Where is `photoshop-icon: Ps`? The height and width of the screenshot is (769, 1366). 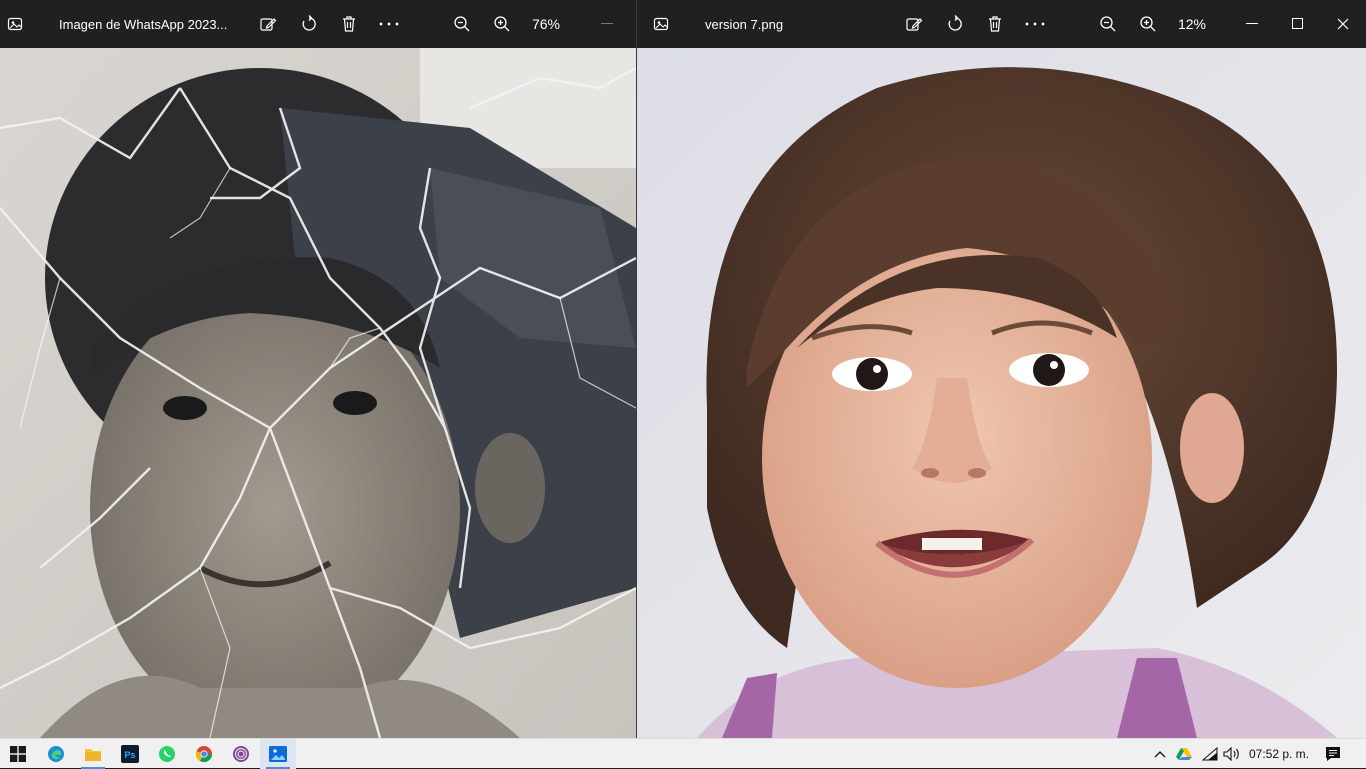 photoshop-icon: Ps is located at coordinates (130, 754).